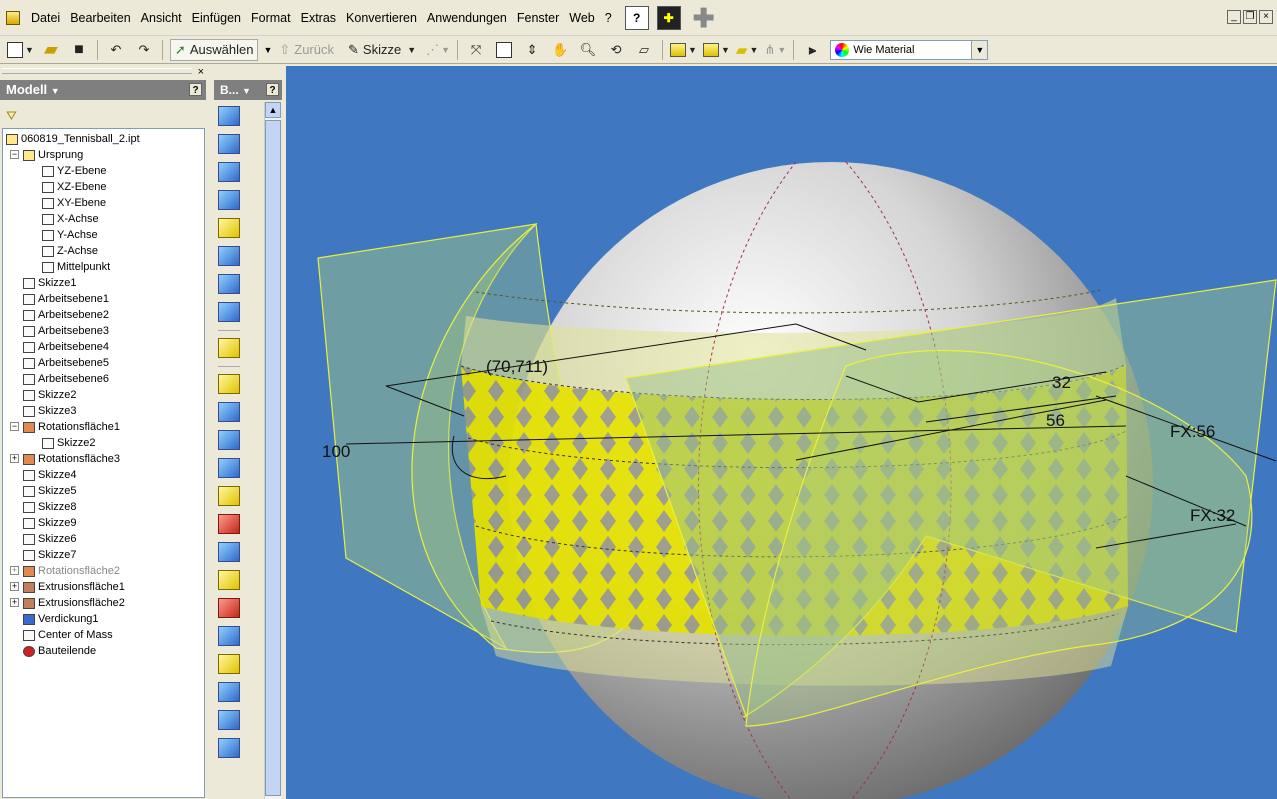 The image size is (1277, 799). I want to click on tree-item: + Extrusionsfläche1, so click(67, 587).